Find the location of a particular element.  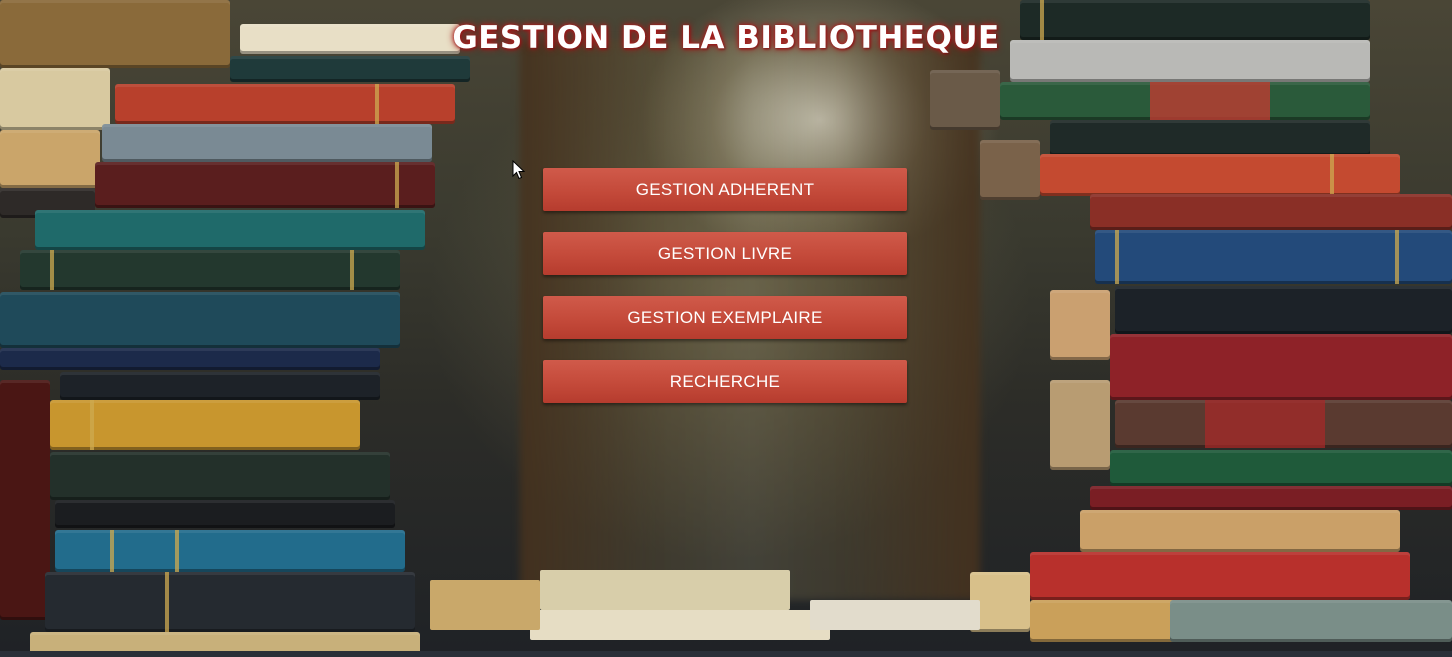

recherche-button: RECHERCHE is located at coordinates (725, 381).